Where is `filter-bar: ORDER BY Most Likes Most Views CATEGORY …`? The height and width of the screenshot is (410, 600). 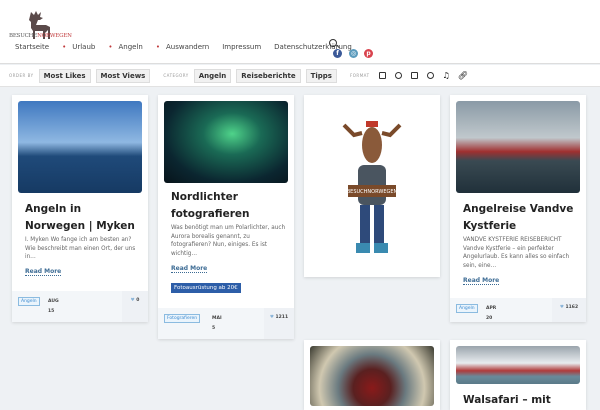 filter-bar: ORDER BY Most Likes Most Views CATEGORY … is located at coordinates (300, 76).